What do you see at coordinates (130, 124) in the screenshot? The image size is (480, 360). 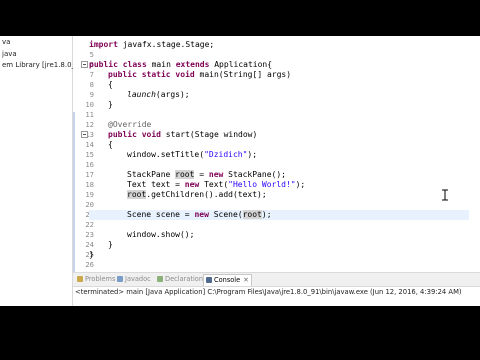 I see `code-line: @Override` at bounding box center [130, 124].